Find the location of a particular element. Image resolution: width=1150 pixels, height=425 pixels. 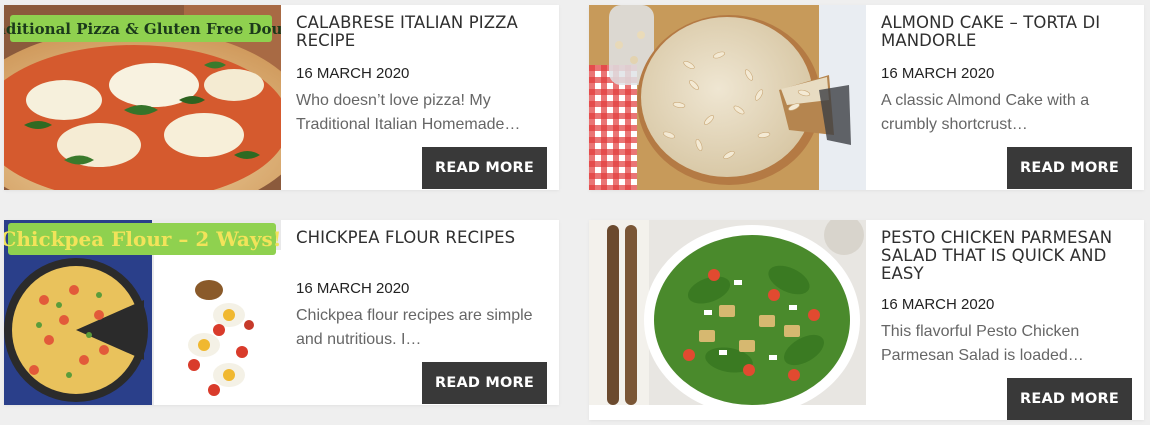

post-thumbnail-chickpea: Chickpea Flour – 2 Ways! is located at coordinates (142, 312).